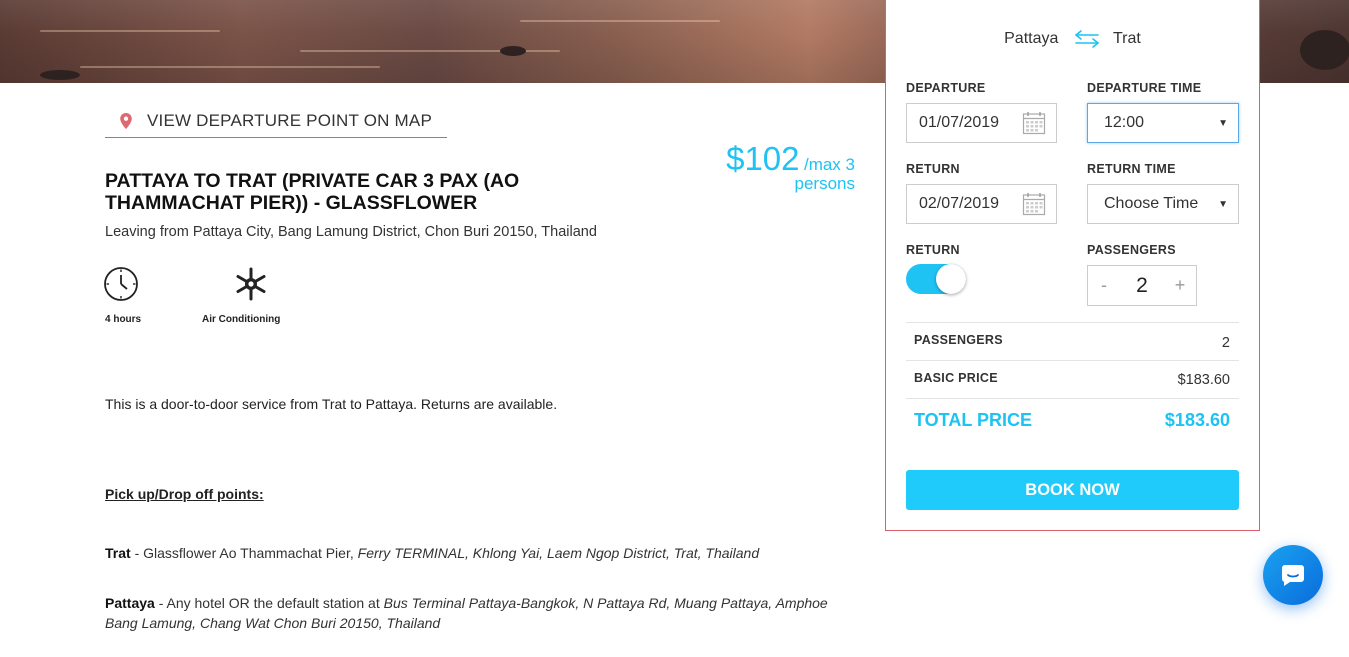  Describe the element at coordinates (1087, 39) in the screenshot. I see `swap-arrows-icon` at that location.